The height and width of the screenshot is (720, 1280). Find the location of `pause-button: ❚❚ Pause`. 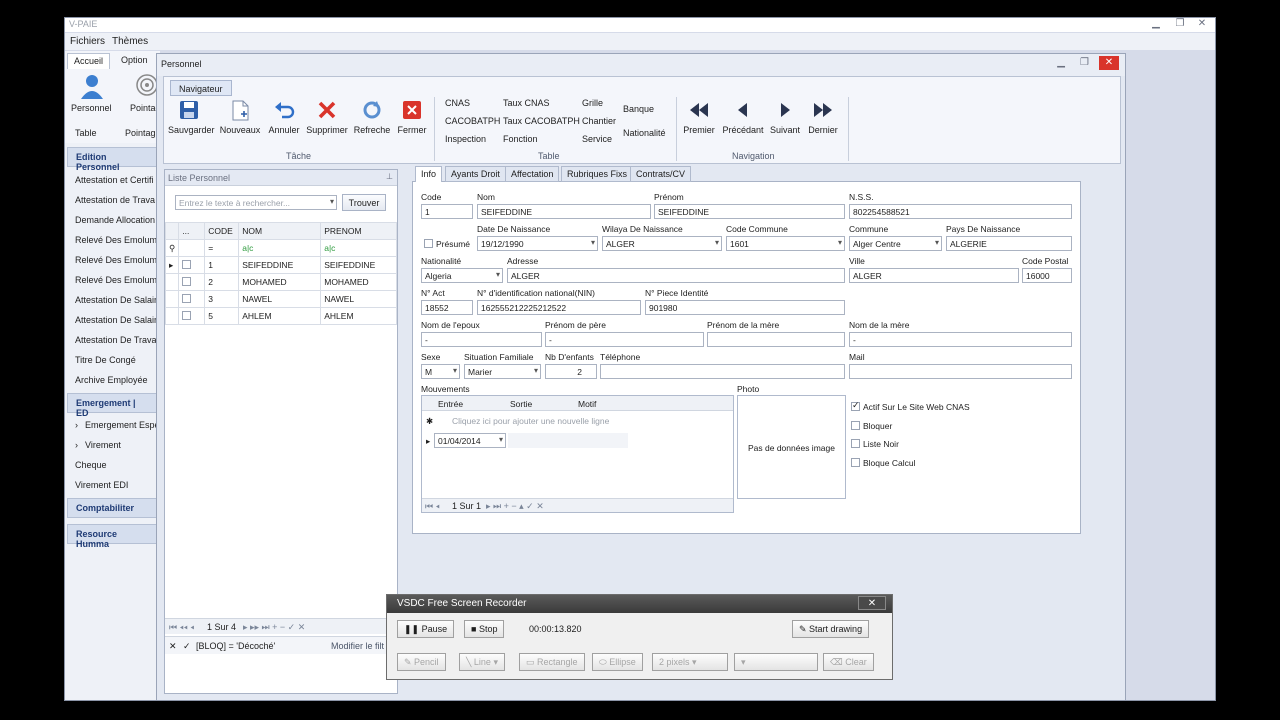

pause-button: ❚❚ Pause is located at coordinates (426, 629).